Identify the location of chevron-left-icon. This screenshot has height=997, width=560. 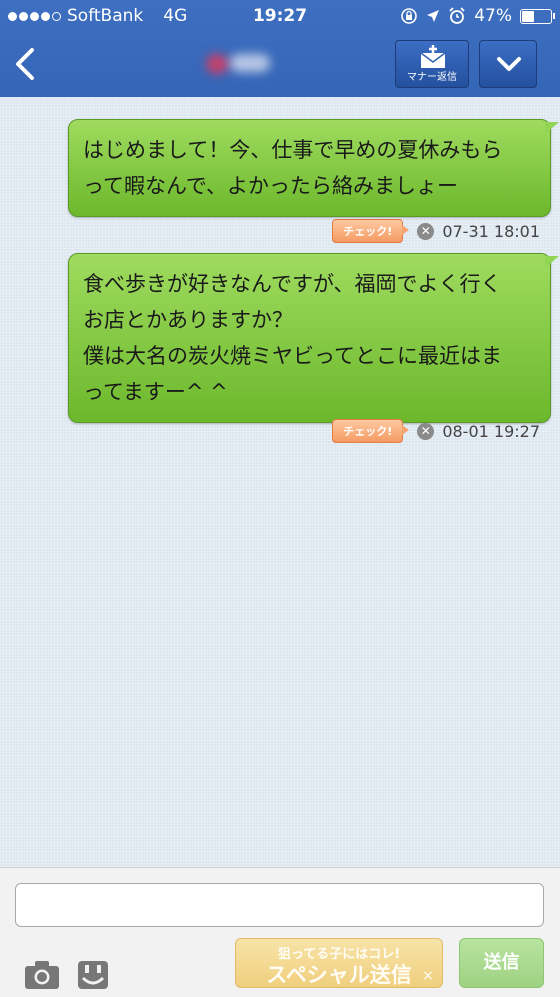
(25, 64).